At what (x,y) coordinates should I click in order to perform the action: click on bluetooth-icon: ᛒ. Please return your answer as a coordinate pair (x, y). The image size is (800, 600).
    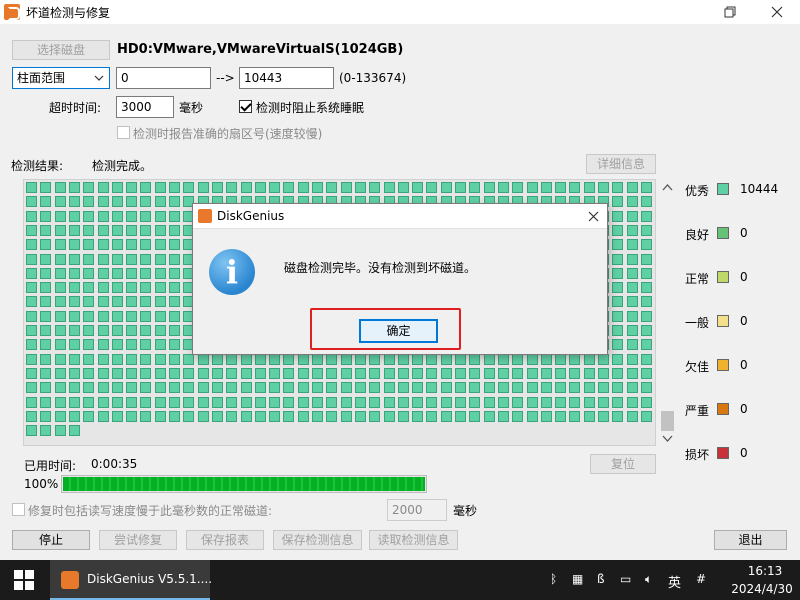
    Looking at the image, I should click on (553, 579).